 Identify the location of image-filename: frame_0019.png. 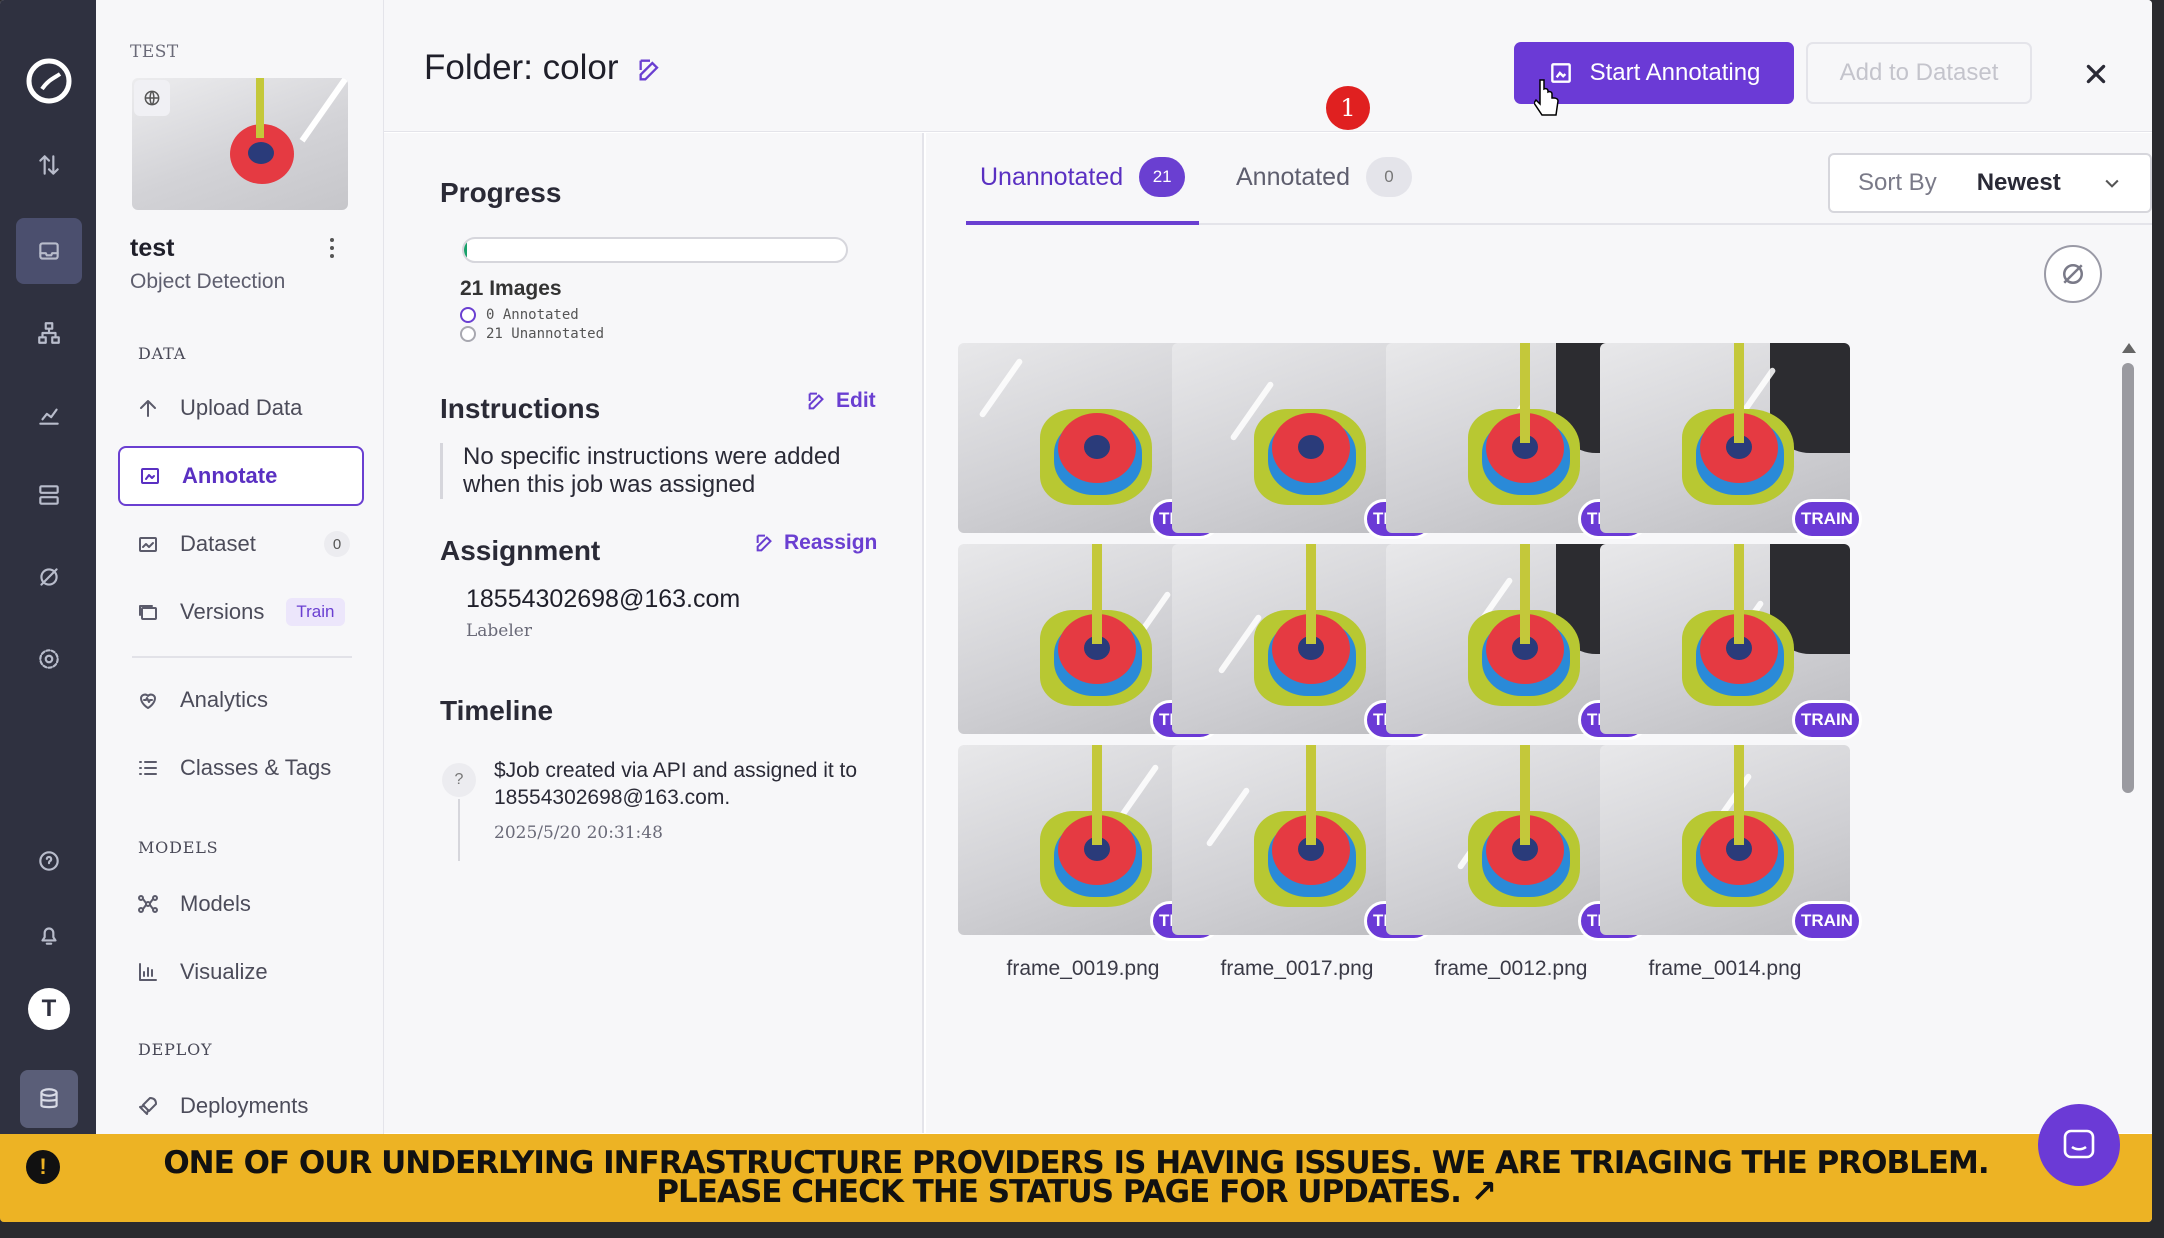
(1083, 968).